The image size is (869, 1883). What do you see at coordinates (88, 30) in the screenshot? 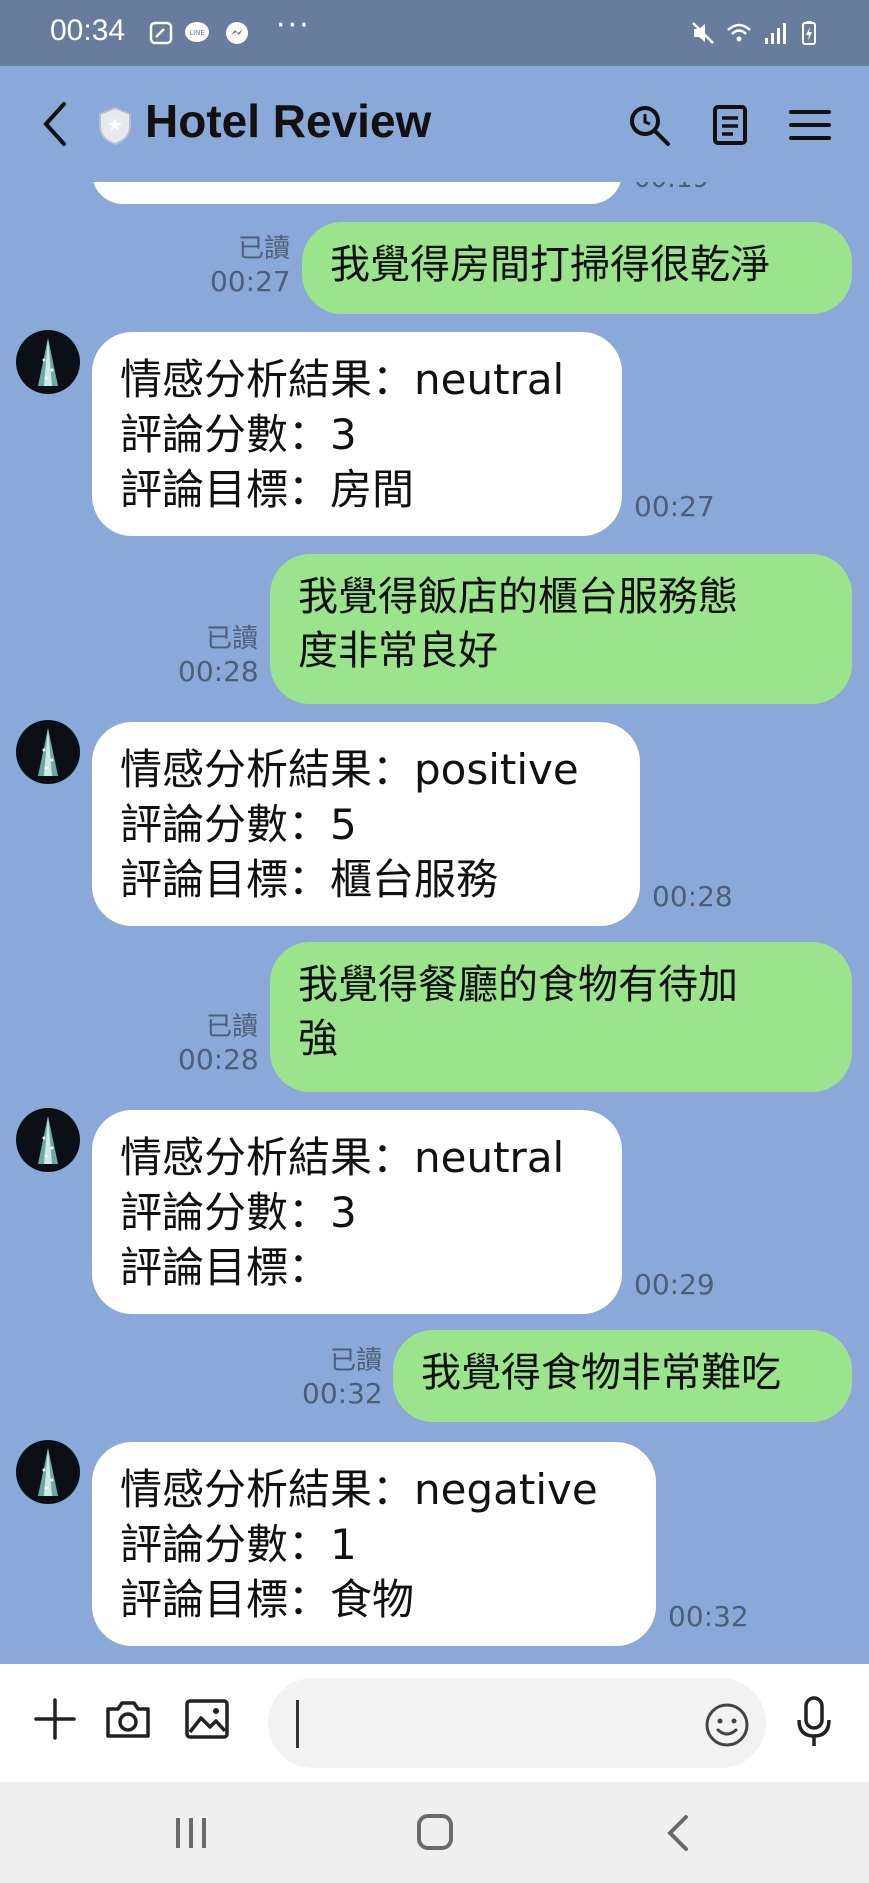
I see `status-time: 00:34` at bounding box center [88, 30].